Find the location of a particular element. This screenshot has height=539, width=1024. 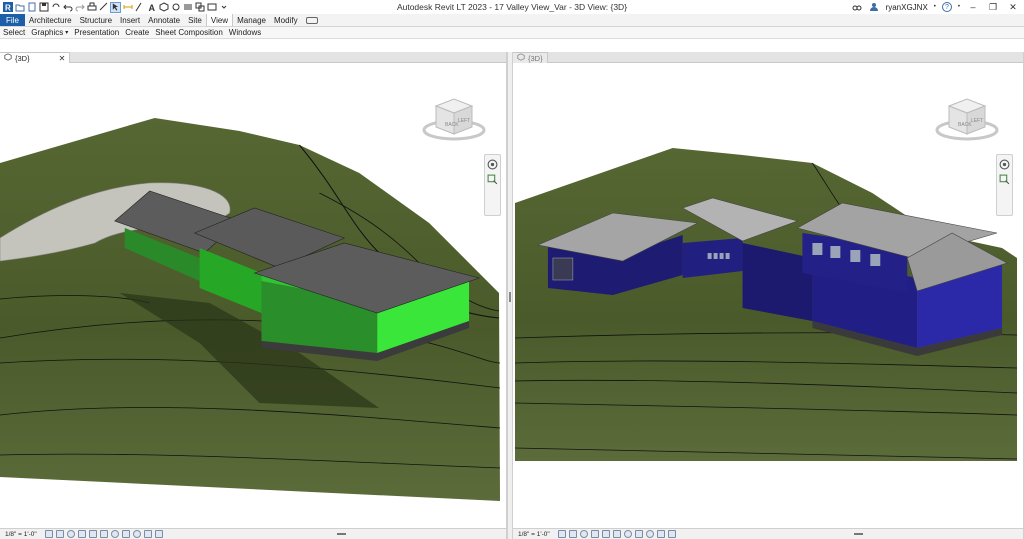

garage-door is located at coordinates (563, 269).